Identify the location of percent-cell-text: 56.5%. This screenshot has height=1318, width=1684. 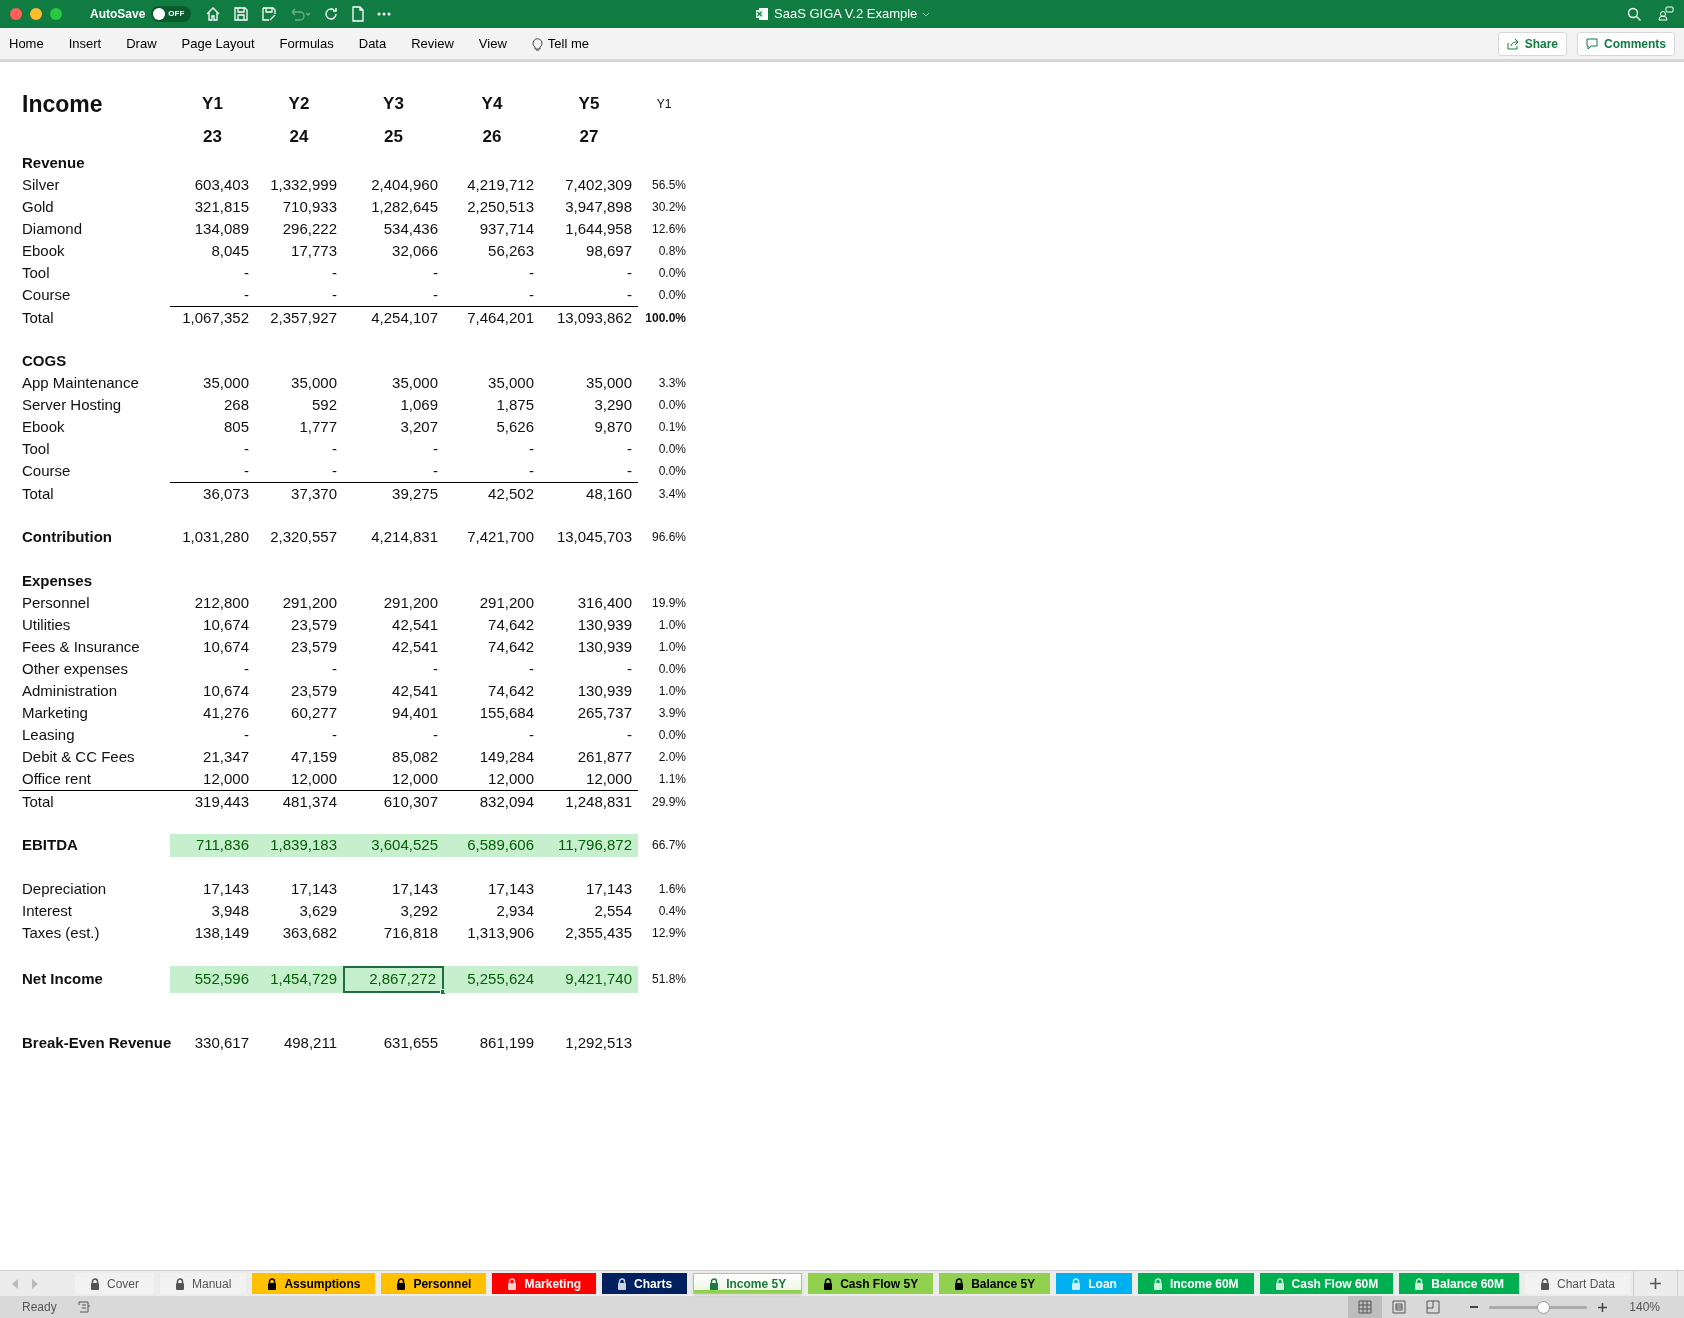
(668, 186).